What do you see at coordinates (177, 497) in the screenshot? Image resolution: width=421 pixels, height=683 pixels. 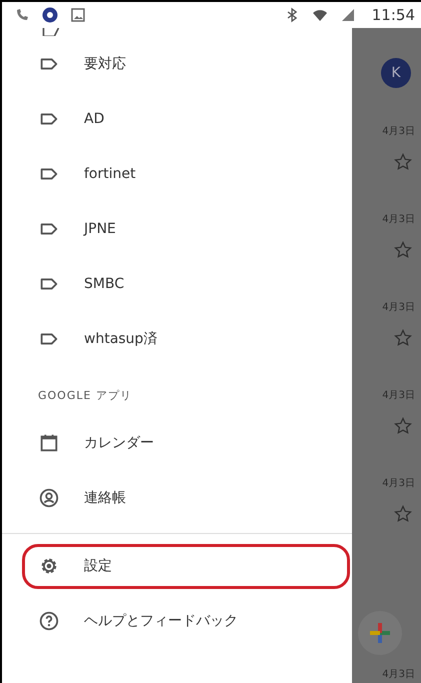 I see `drawer-item: 連絡帳` at bounding box center [177, 497].